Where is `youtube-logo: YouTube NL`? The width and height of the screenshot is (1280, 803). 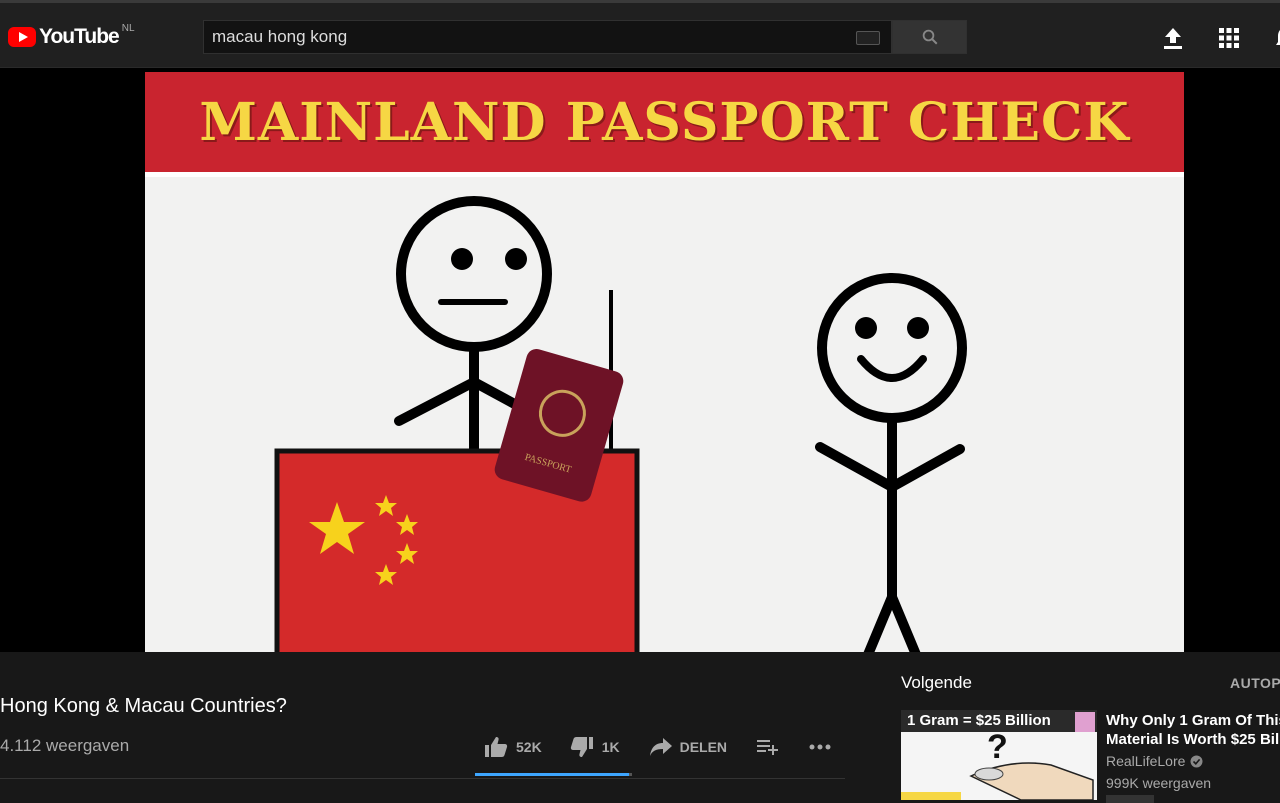 youtube-logo: YouTube NL is located at coordinates (71, 35).